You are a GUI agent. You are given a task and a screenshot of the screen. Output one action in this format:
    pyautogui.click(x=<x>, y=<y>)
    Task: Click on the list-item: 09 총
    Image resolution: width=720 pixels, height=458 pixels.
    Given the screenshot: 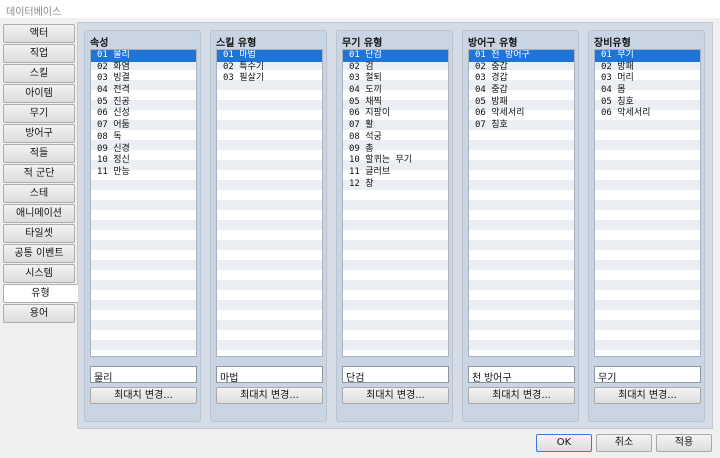 What is the action you would take?
    pyautogui.click(x=395, y=150)
    